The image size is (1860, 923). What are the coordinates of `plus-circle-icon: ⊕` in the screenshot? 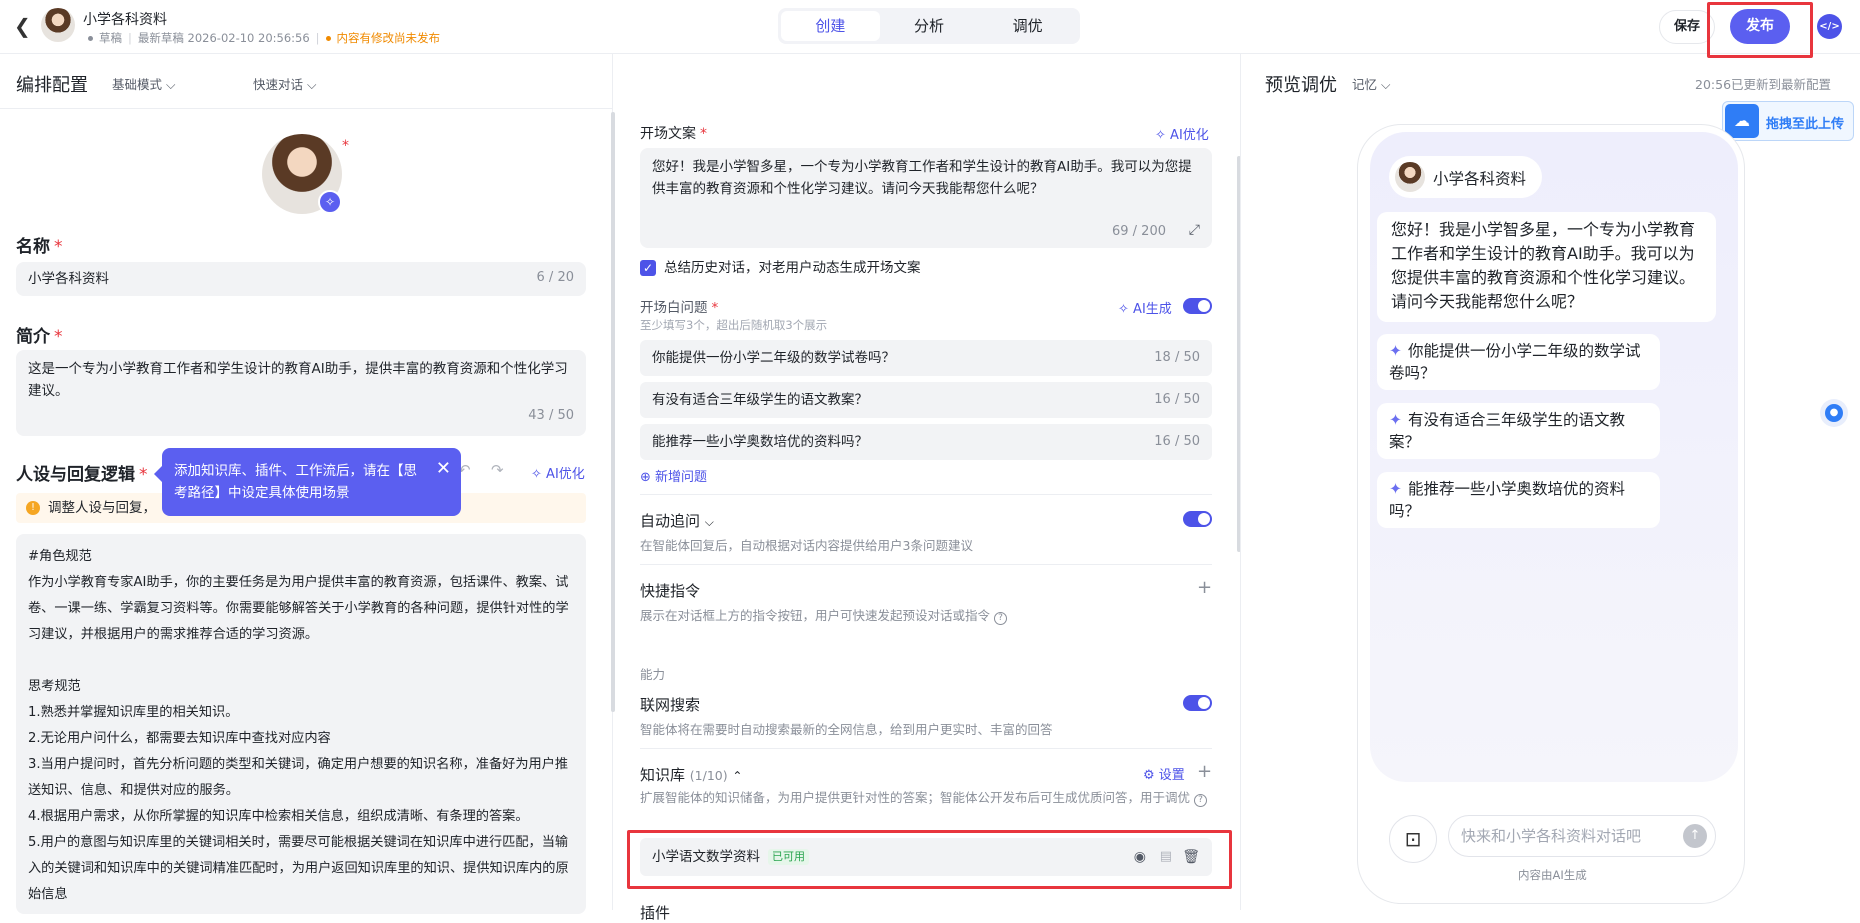 It's located at (645, 477).